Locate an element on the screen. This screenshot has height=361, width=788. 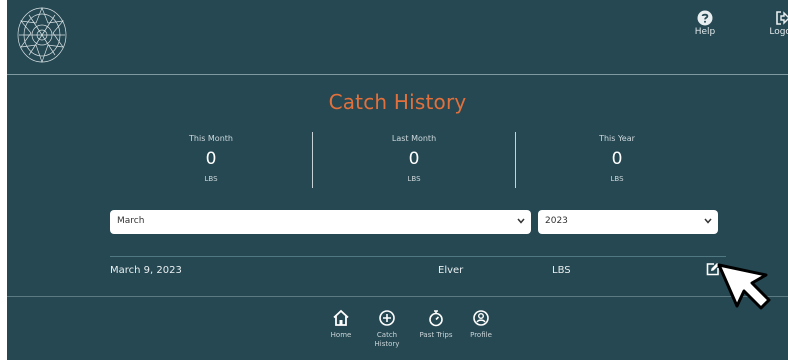
nav-home: Home is located at coordinates (341, 324).